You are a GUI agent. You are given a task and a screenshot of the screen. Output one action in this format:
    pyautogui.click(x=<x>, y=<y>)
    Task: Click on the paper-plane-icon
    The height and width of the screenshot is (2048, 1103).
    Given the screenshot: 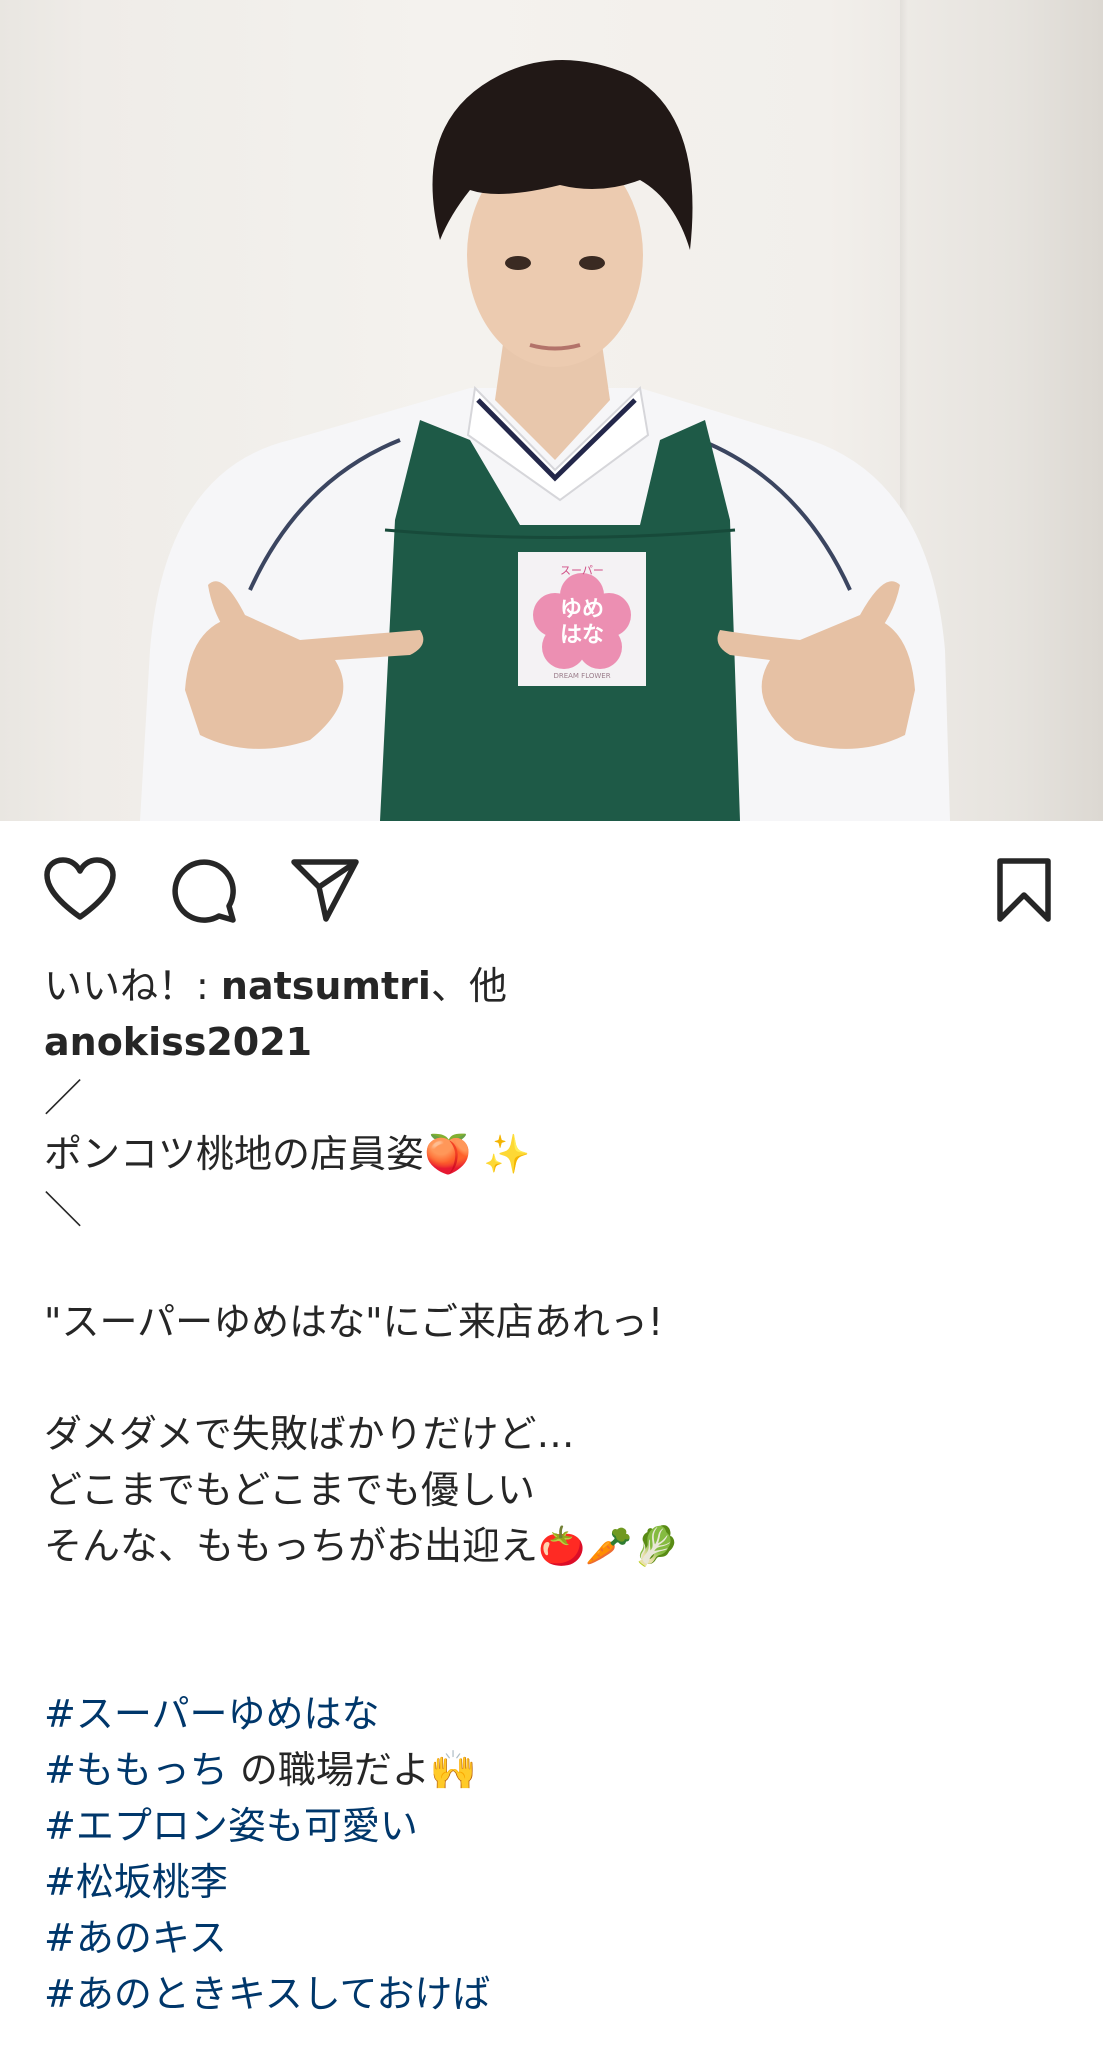 What is the action you would take?
    pyautogui.click(x=325, y=890)
    